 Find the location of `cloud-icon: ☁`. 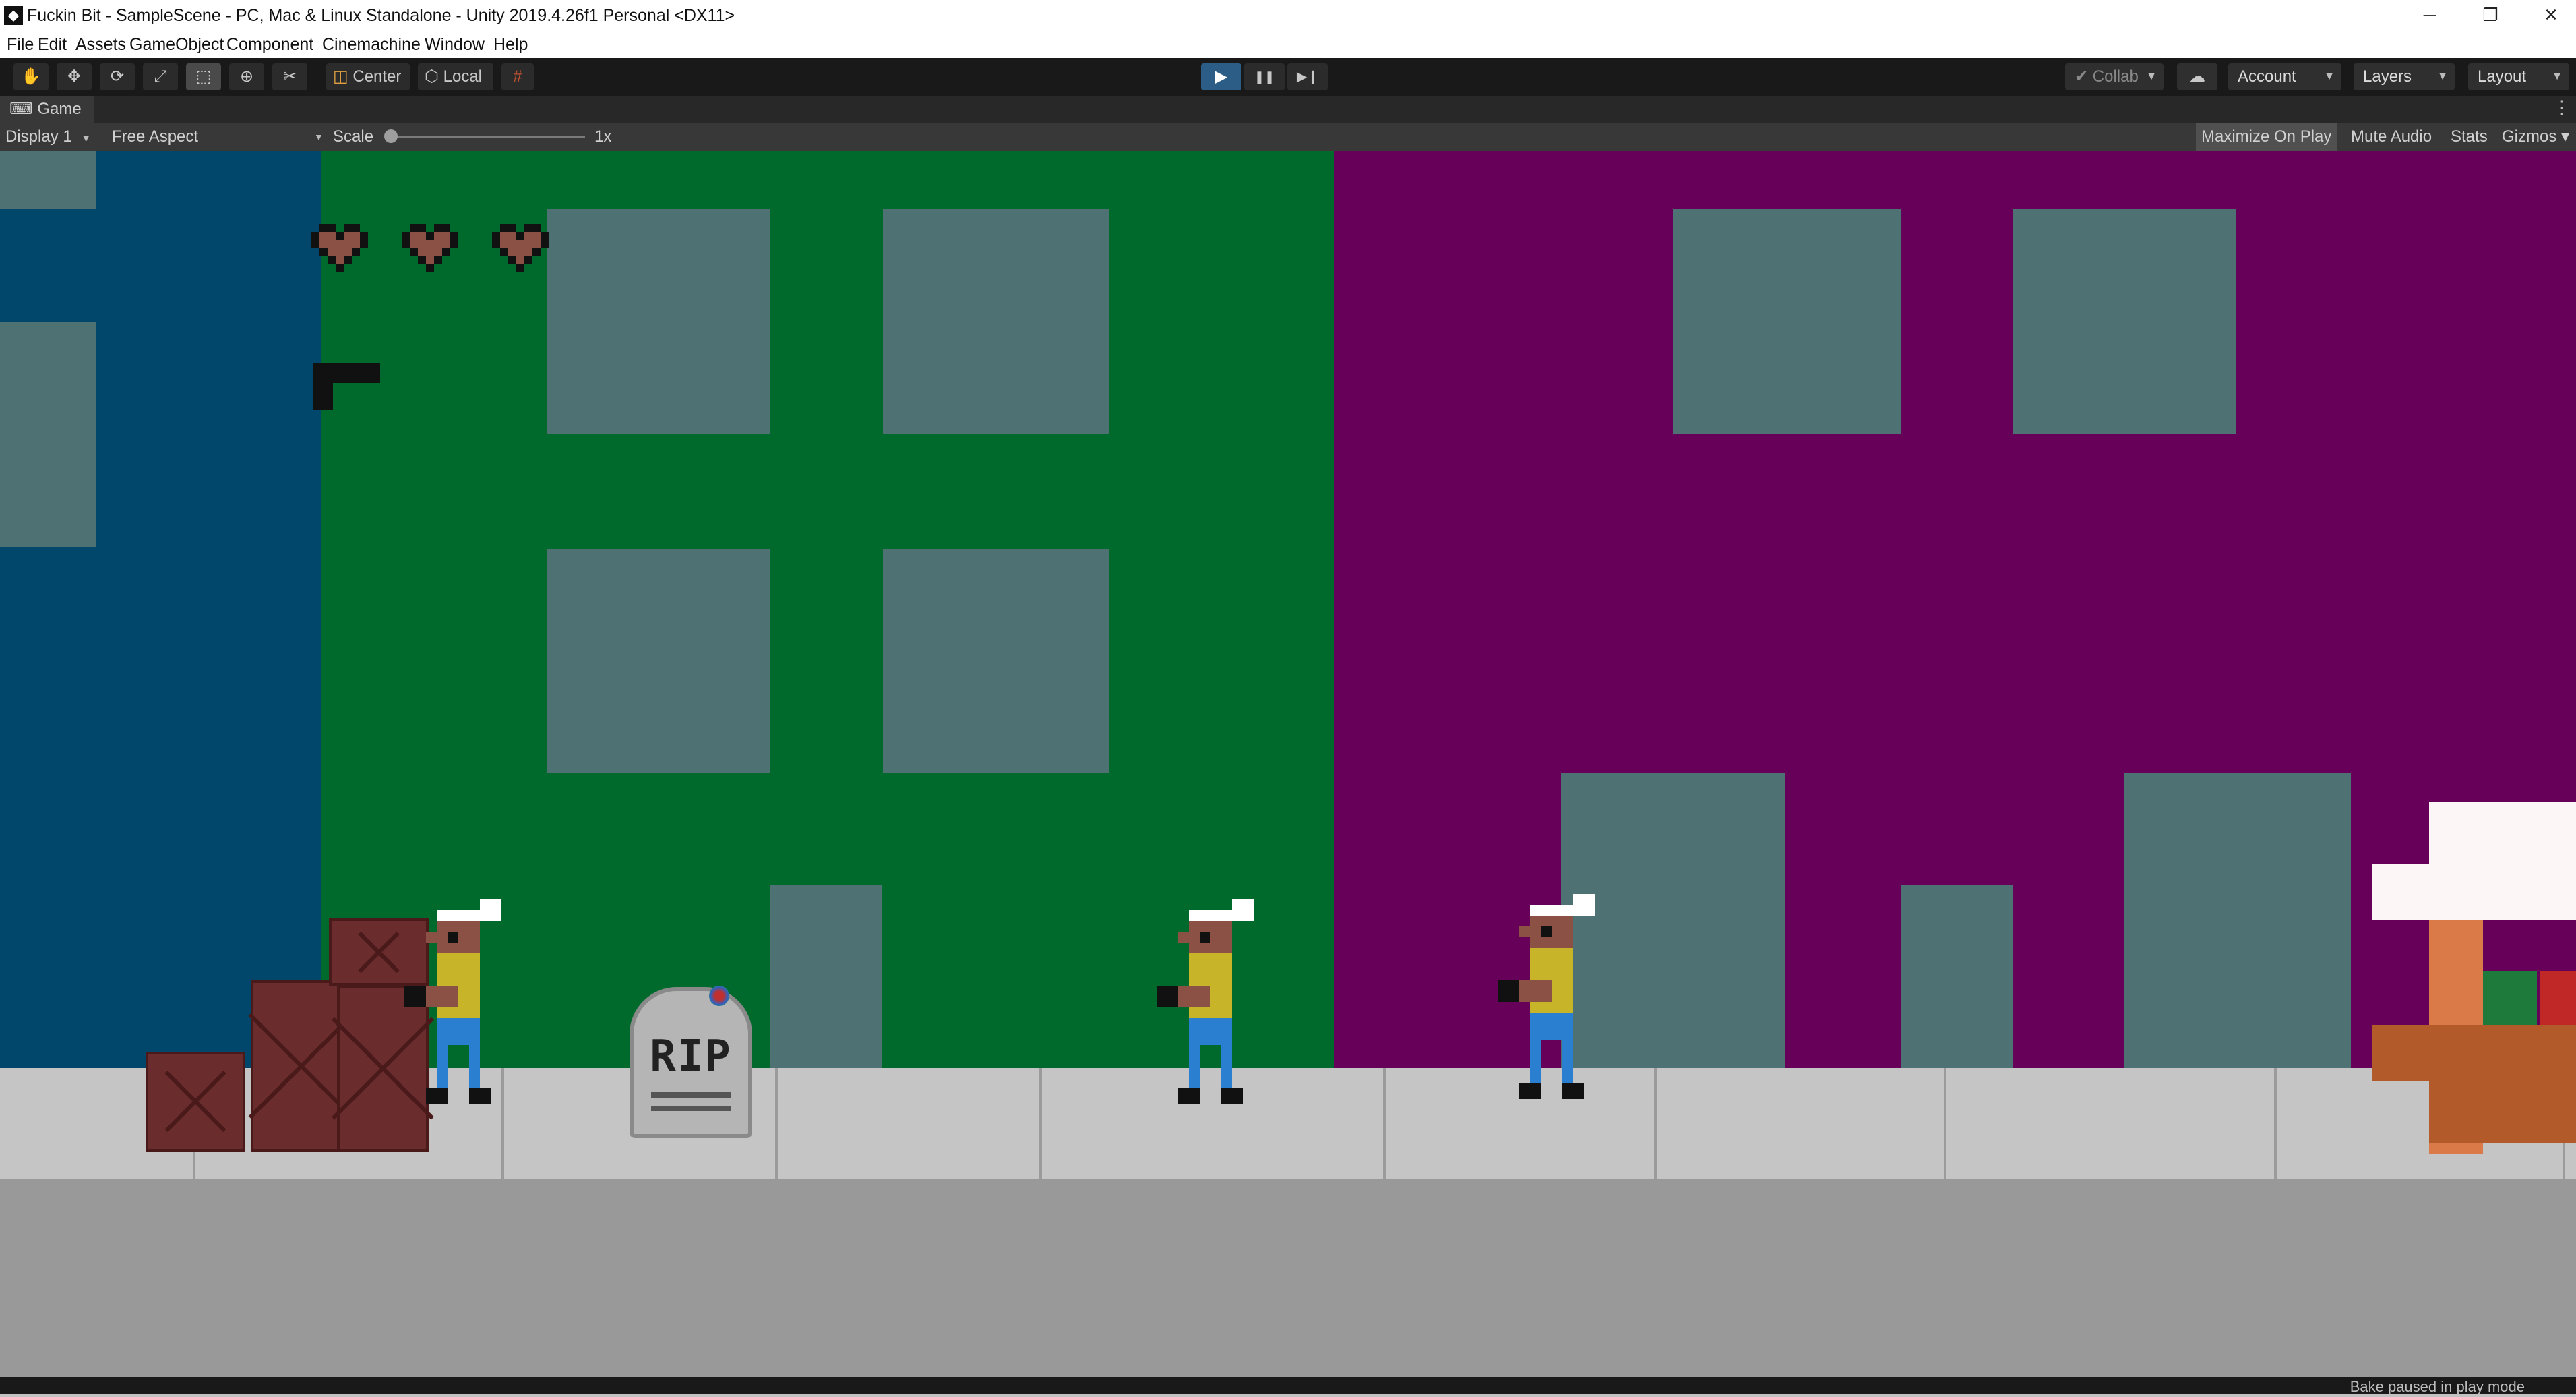

cloud-icon: ☁ is located at coordinates (2197, 76).